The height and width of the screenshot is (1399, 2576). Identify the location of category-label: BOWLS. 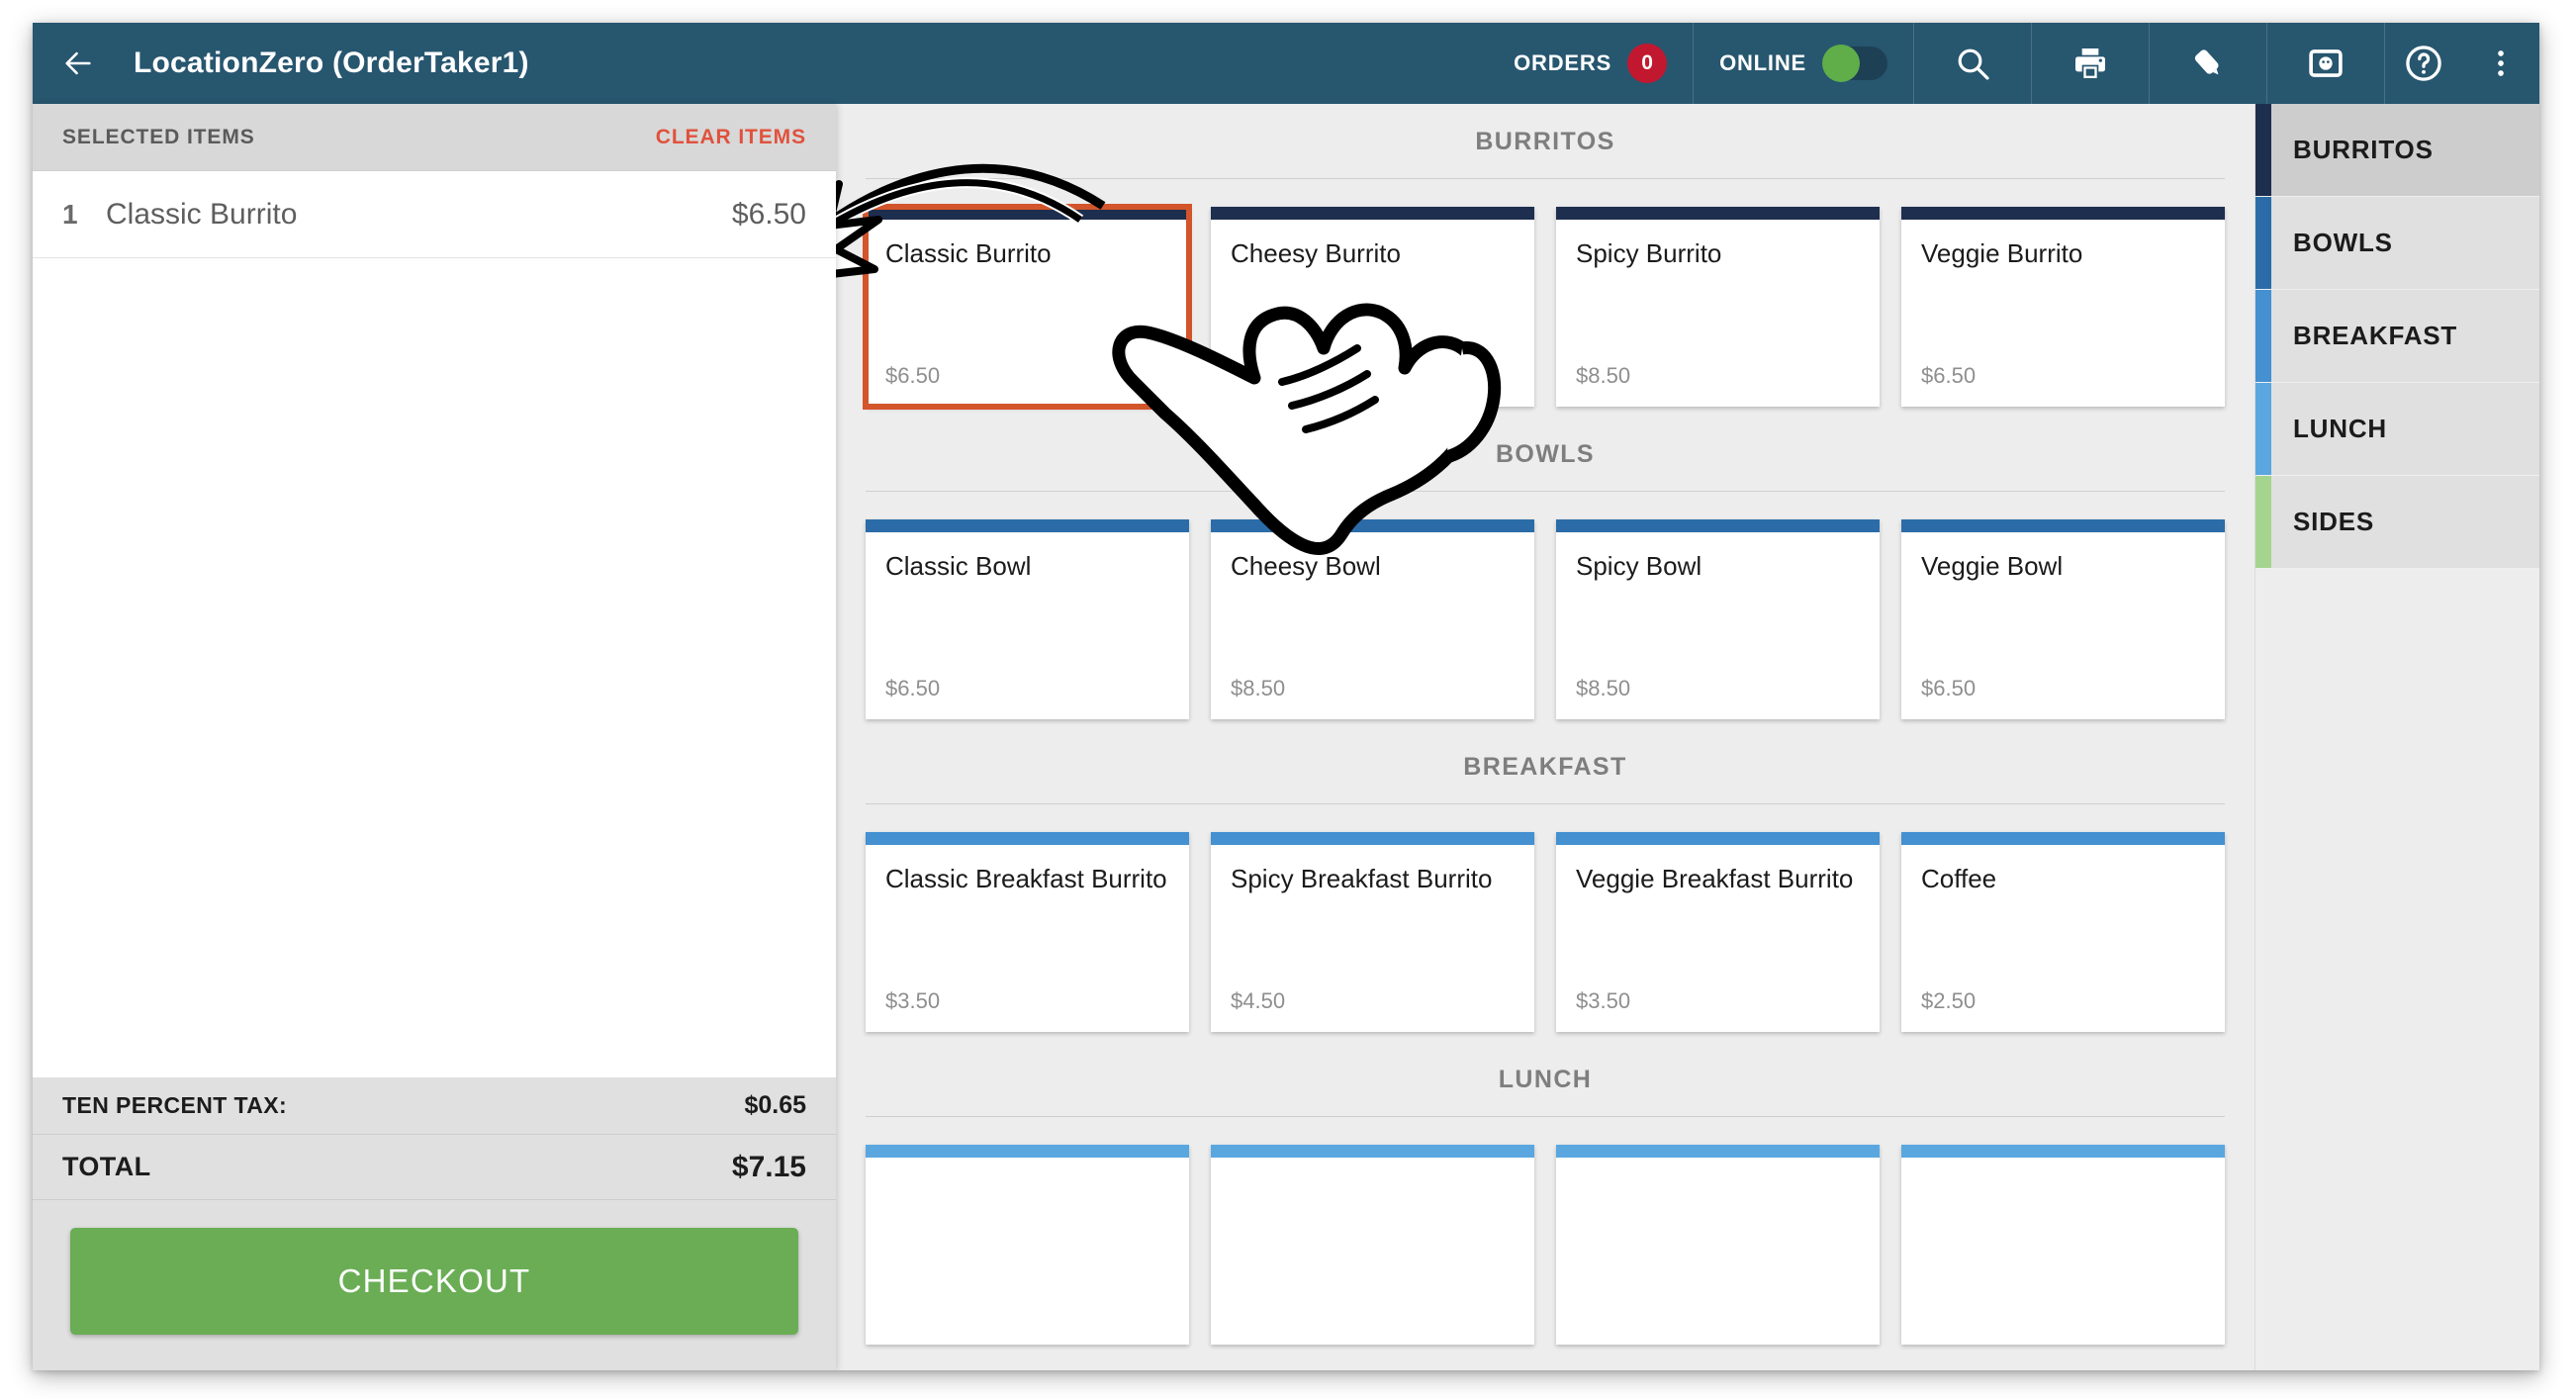
(2343, 242).